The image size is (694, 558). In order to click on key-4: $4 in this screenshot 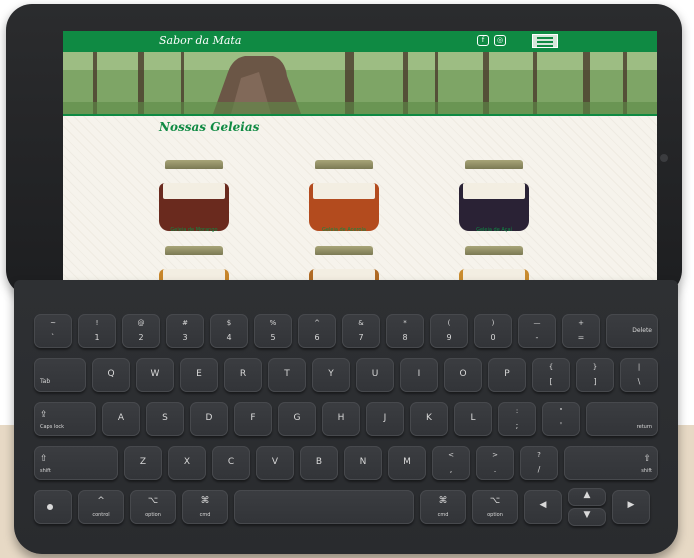, I will do `click(229, 331)`.